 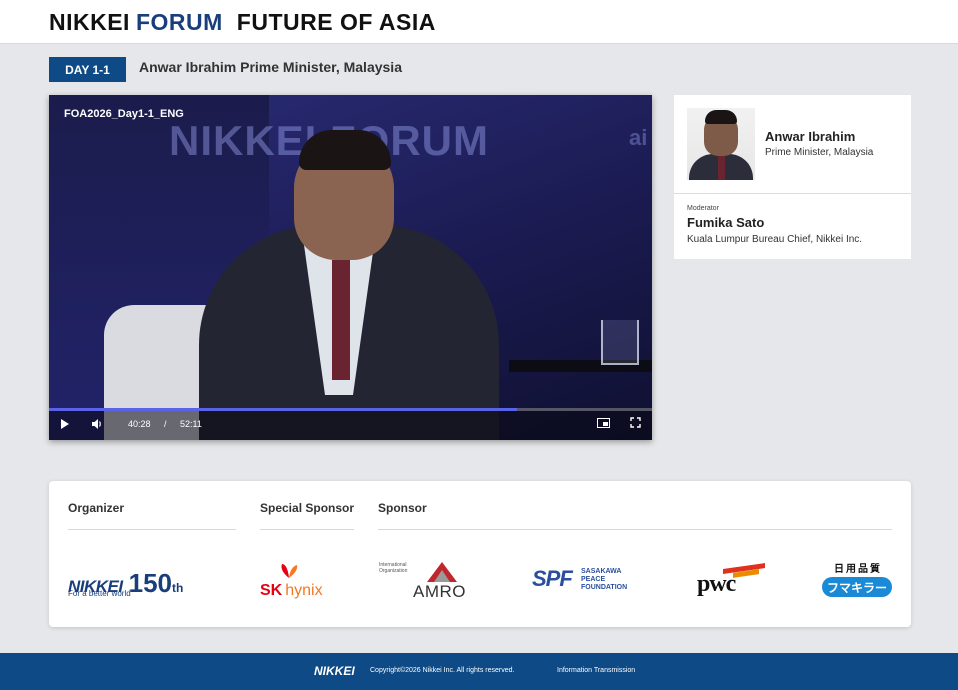 What do you see at coordinates (596, 670) in the screenshot?
I see `footer-information-link: Information Transmission` at bounding box center [596, 670].